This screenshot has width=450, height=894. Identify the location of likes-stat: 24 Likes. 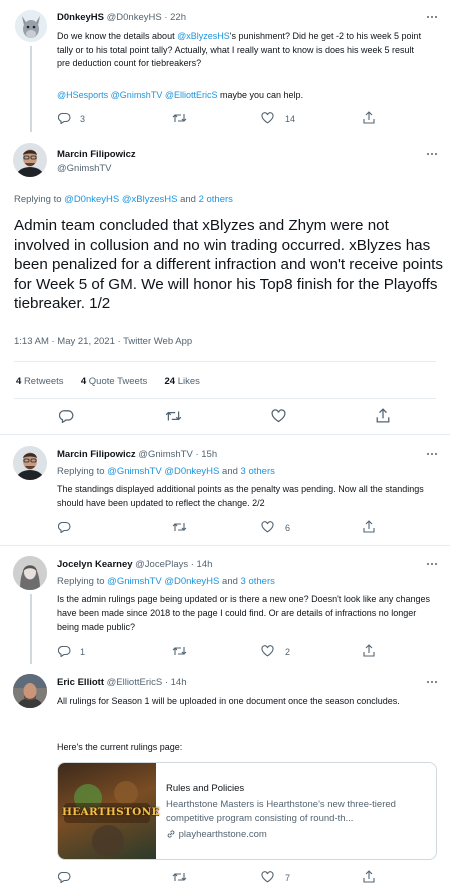
(182, 381).